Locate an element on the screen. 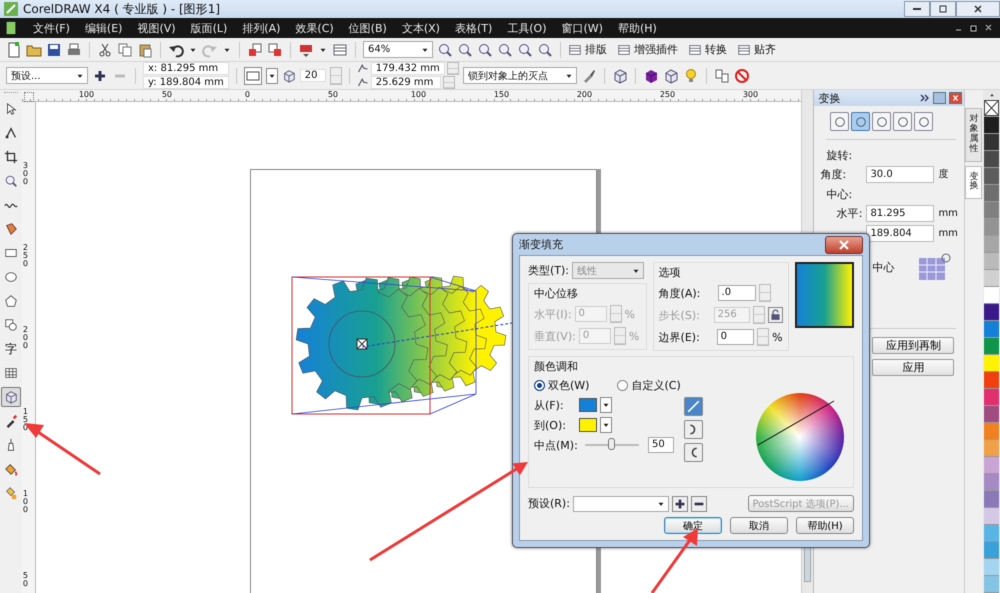  dialog-button: 取消 is located at coordinates (759, 525).